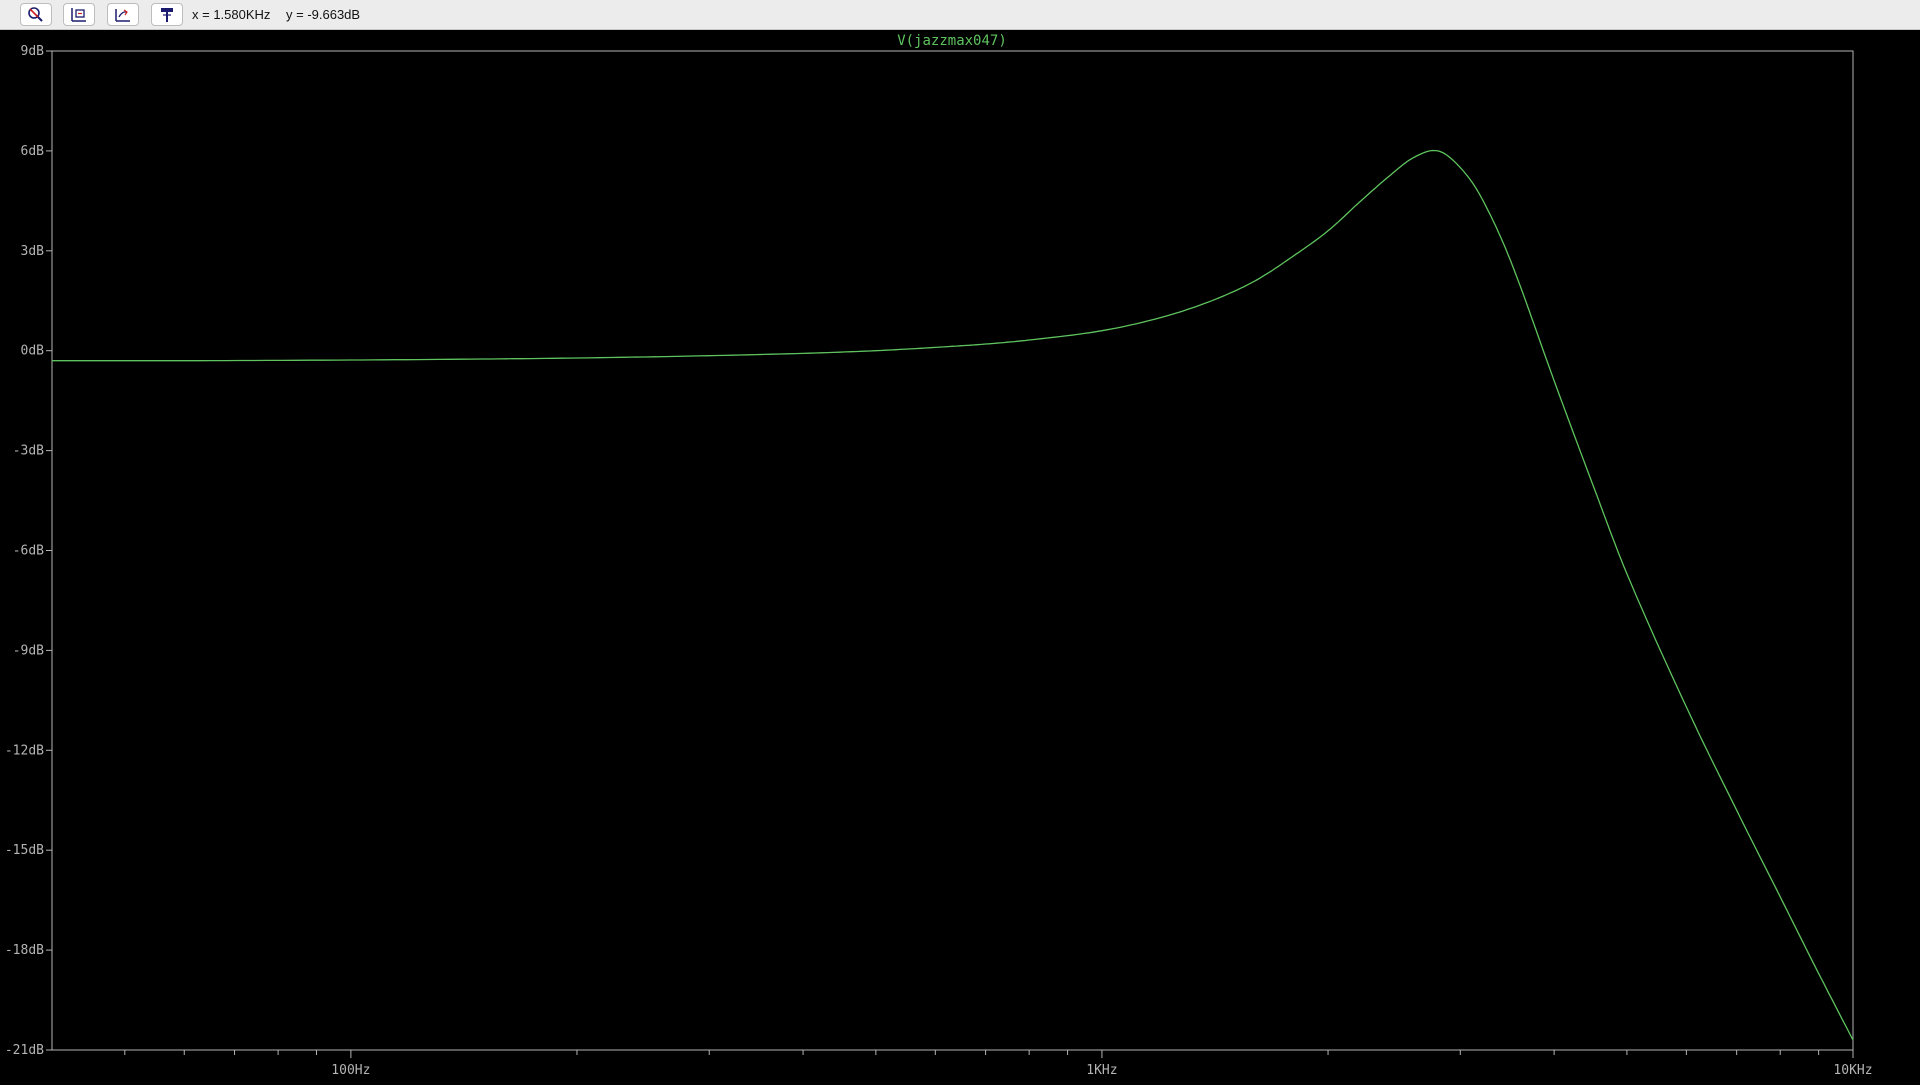 Image resolution: width=1920 pixels, height=1085 pixels. I want to click on cursor-x-readout: x = 1.580KHz, so click(231, 14).